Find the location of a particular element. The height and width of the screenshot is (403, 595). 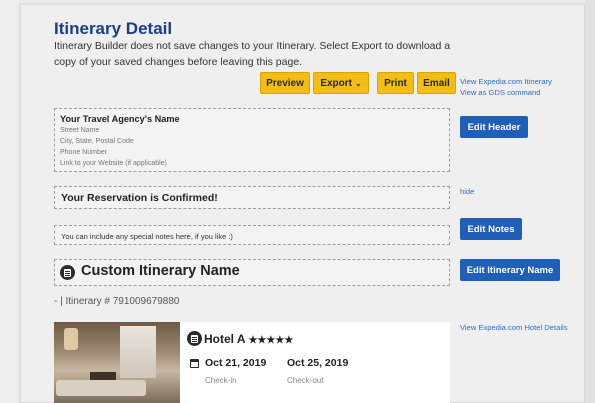

edit-notes-button: Edit Notes is located at coordinates (491, 229).